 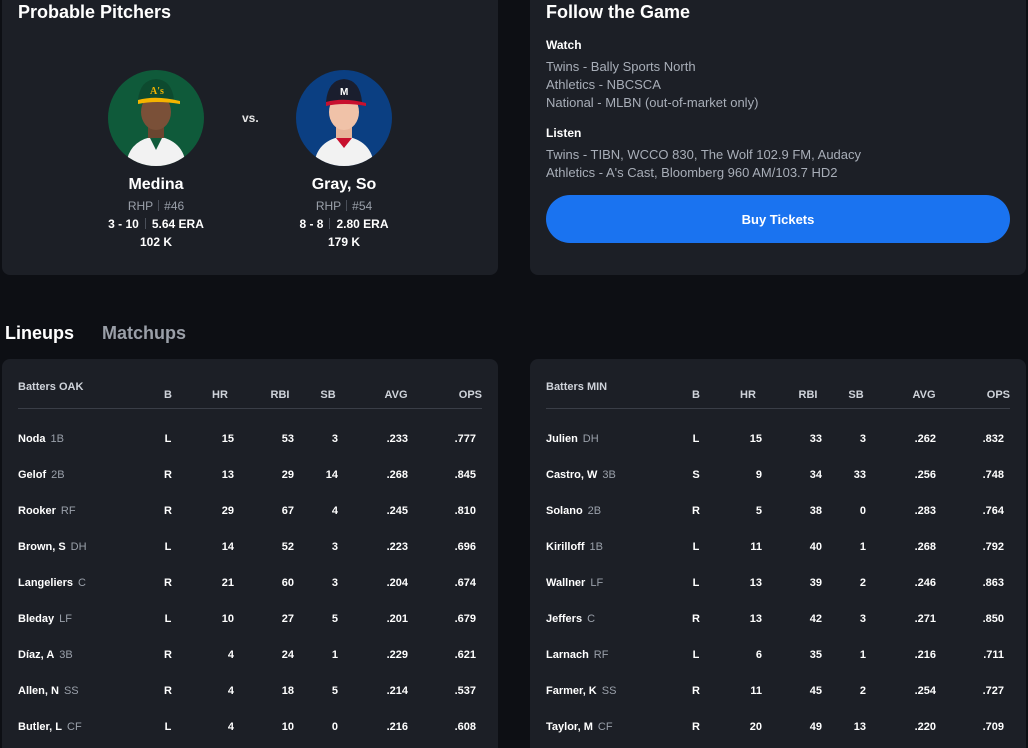 I want to click on table-row: Kirilloff 1B L 11 40 1 .268 .792, so click(x=778, y=551).